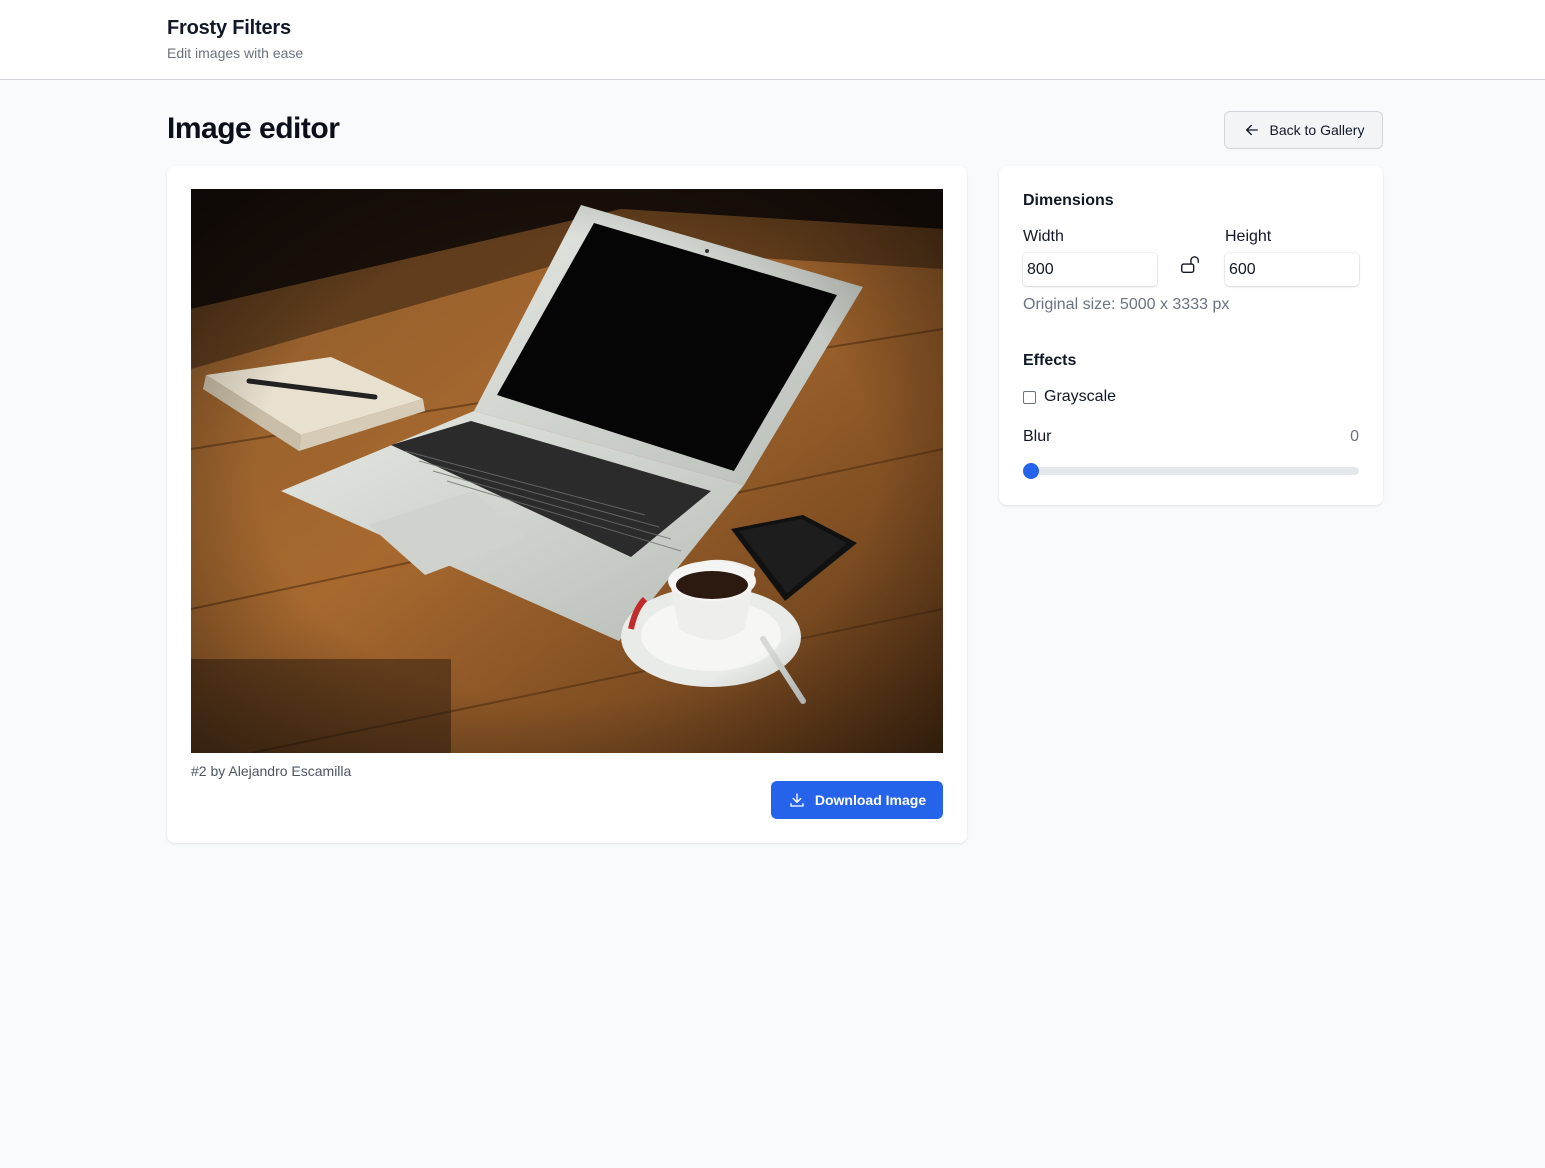 The image size is (1545, 1168). Describe the element at coordinates (1126, 304) in the screenshot. I see `original-size-text: Original size: 5000 x 3333 px` at that location.